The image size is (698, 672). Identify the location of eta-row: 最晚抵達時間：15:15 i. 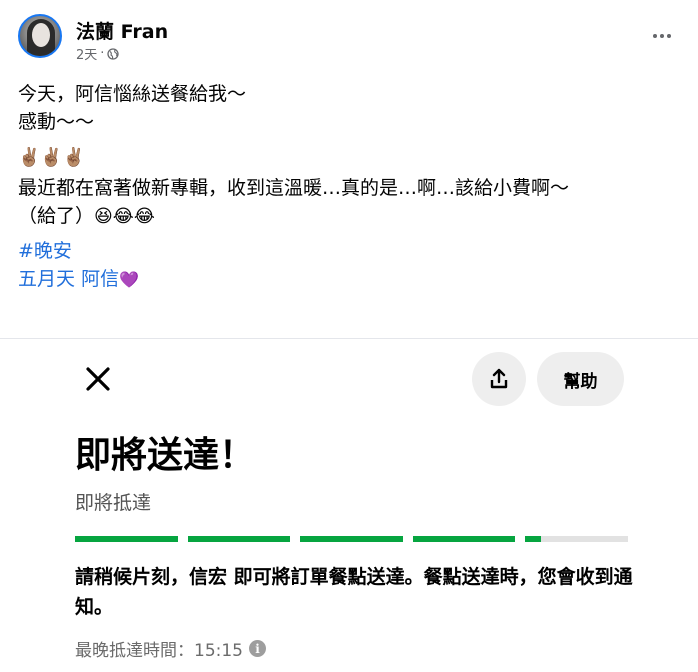
(170, 648).